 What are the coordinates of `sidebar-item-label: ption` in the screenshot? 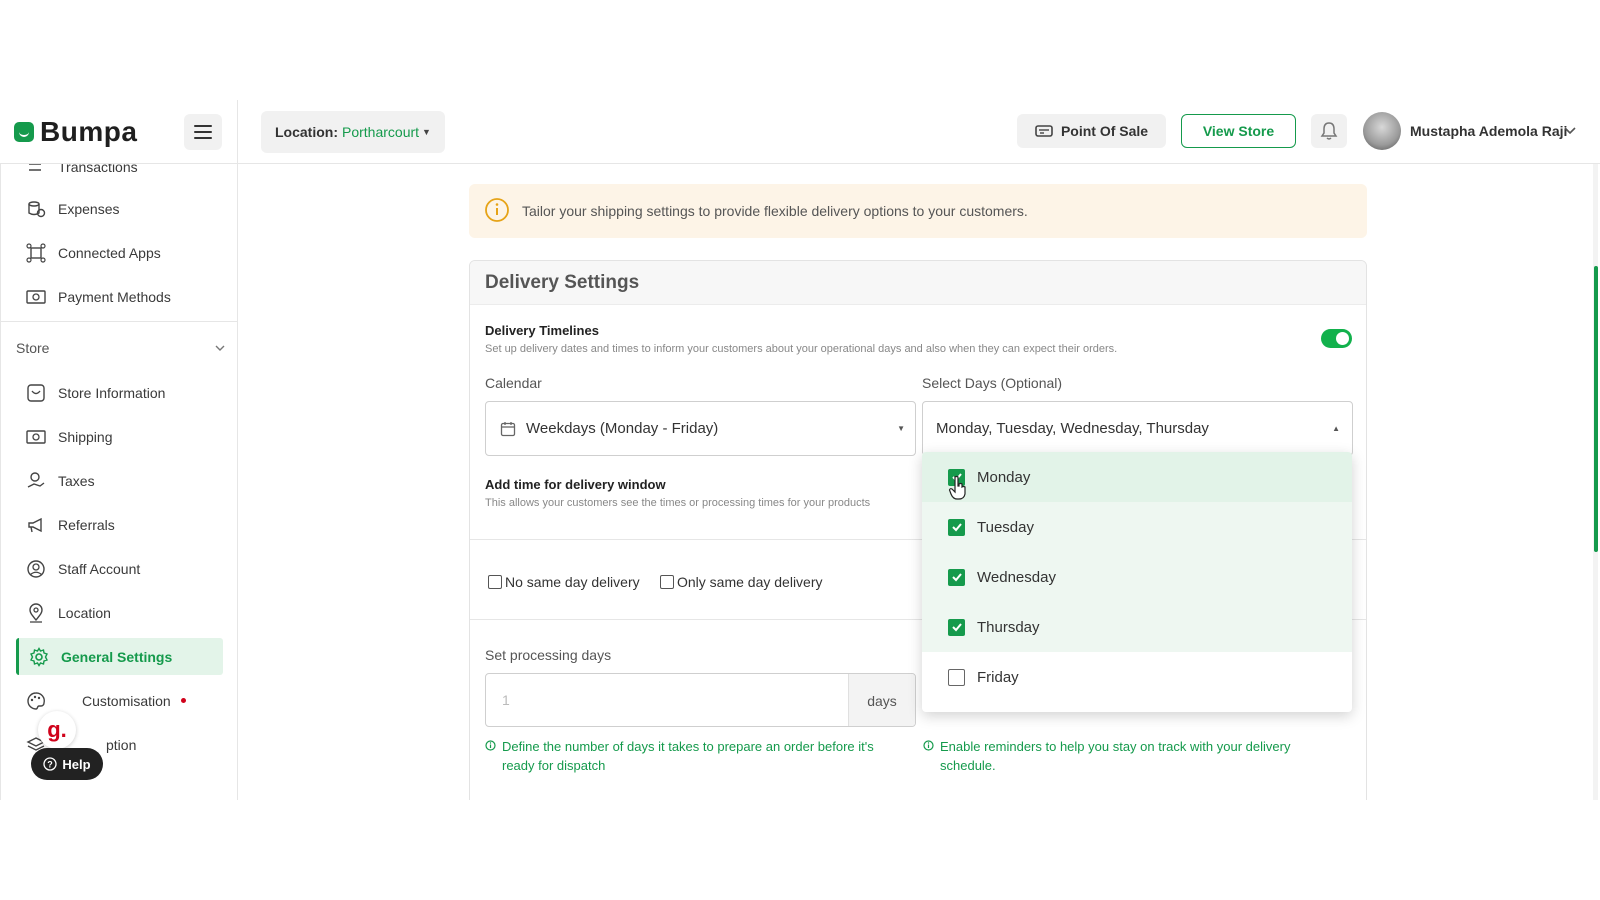 It's located at (121, 744).